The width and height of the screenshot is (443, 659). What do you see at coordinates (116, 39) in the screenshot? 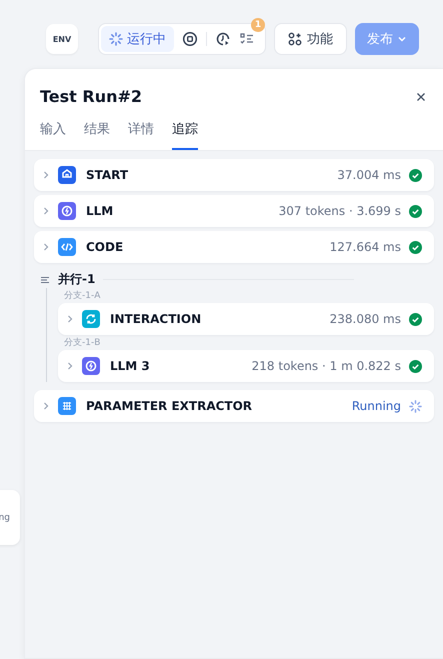
I see `spinner-icon` at bounding box center [116, 39].